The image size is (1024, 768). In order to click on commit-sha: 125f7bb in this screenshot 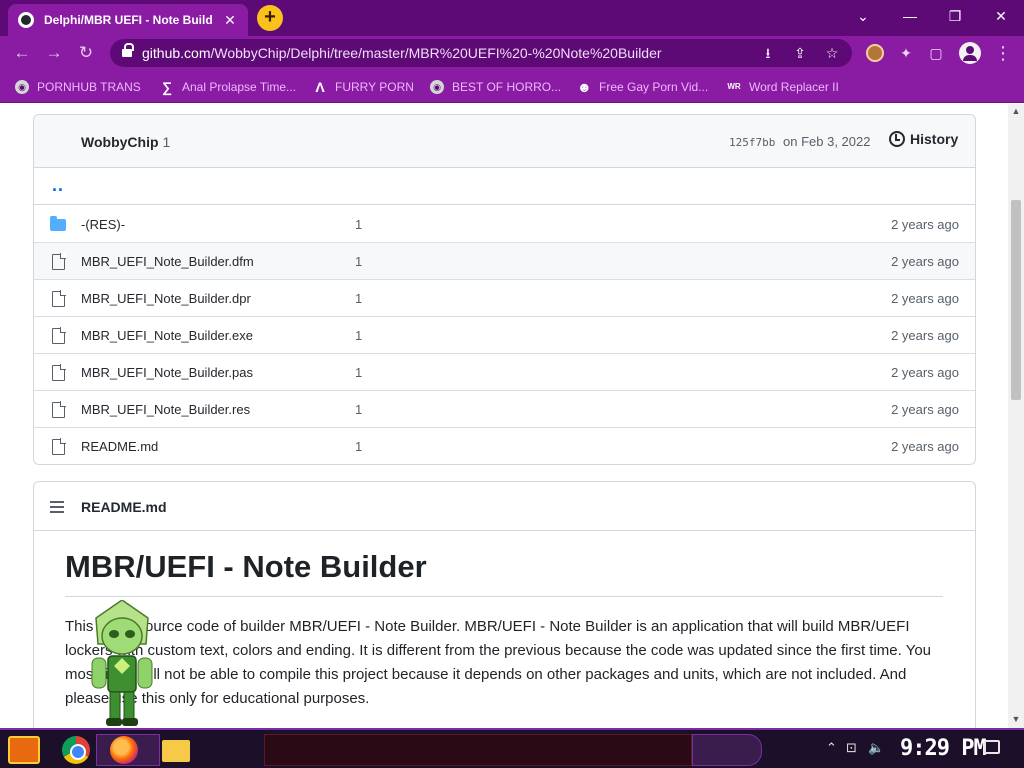, I will do `click(752, 142)`.